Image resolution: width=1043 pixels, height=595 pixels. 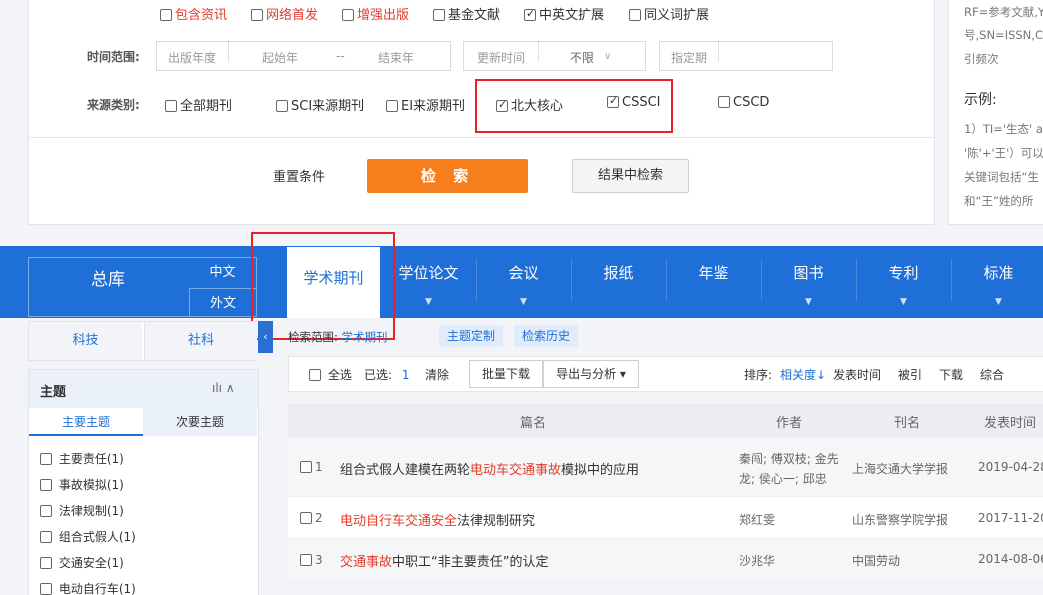 What do you see at coordinates (951, 374) in the screenshot?
I see `sort-downloads: 下载` at bounding box center [951, 374].